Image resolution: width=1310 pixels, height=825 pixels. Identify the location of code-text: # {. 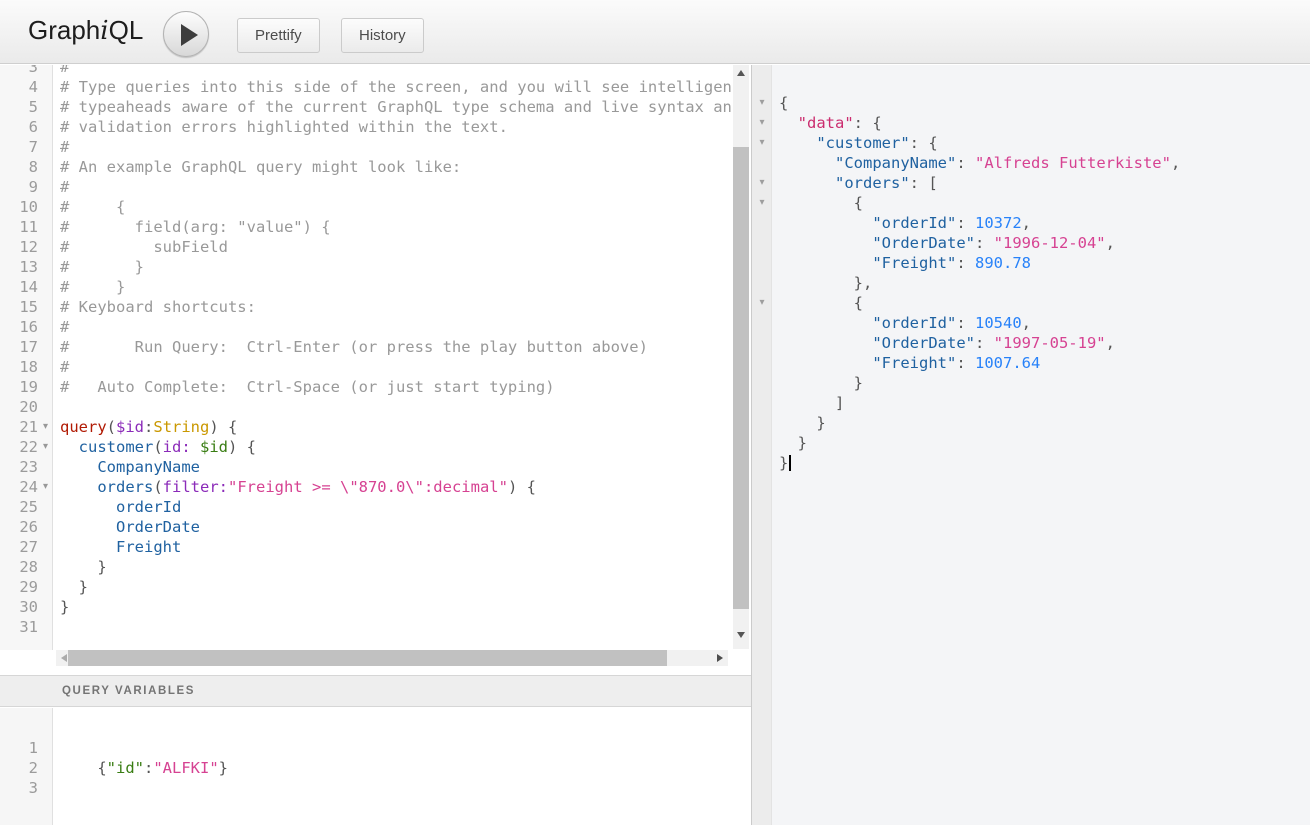
(93, 207).